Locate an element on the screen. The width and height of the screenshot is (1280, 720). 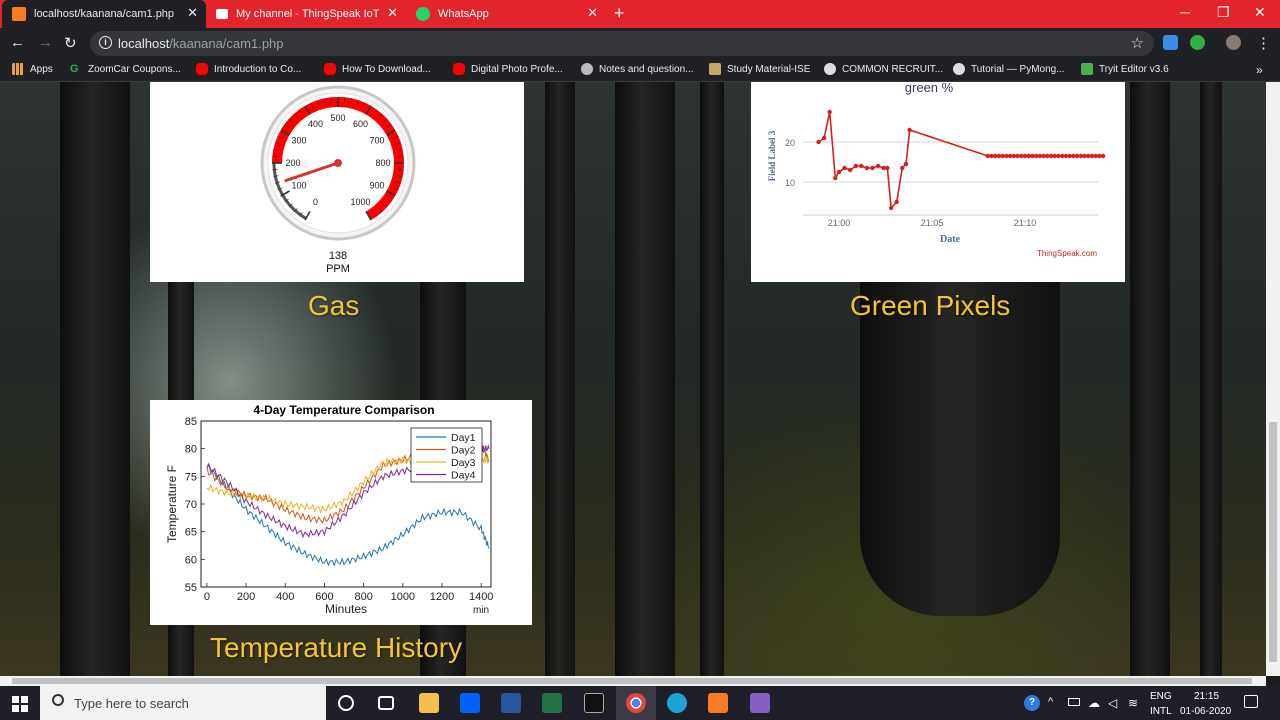
bookmark-star-icon: ☆ is located at coordinates (1137, 43).